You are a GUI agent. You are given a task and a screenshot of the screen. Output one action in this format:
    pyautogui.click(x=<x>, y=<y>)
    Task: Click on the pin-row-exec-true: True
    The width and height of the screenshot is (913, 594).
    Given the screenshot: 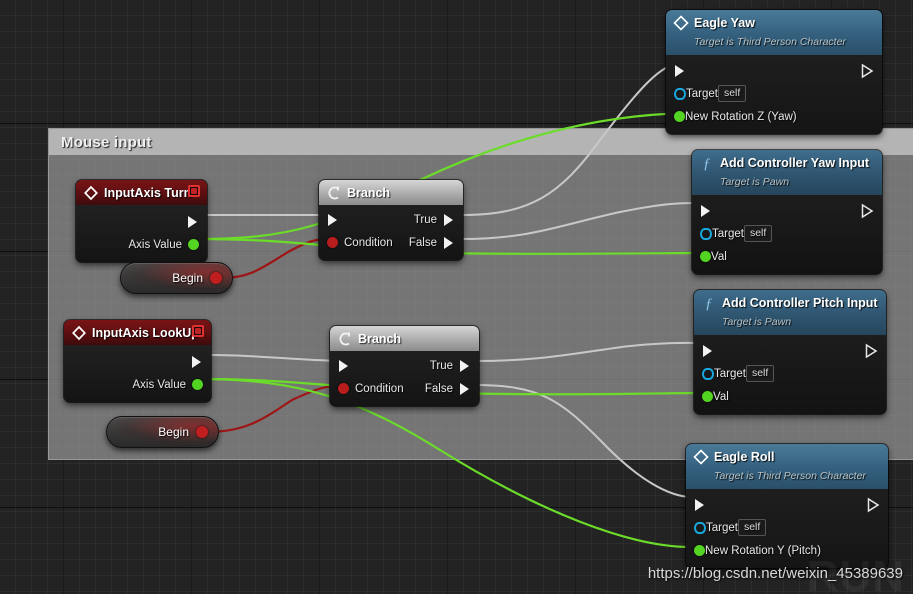 What is the action you would take?
    pyautogui.click(x=404, y=365)
    